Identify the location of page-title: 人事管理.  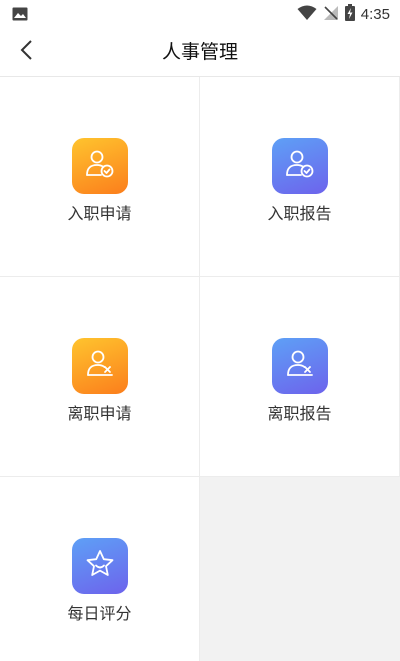
(199, 52).